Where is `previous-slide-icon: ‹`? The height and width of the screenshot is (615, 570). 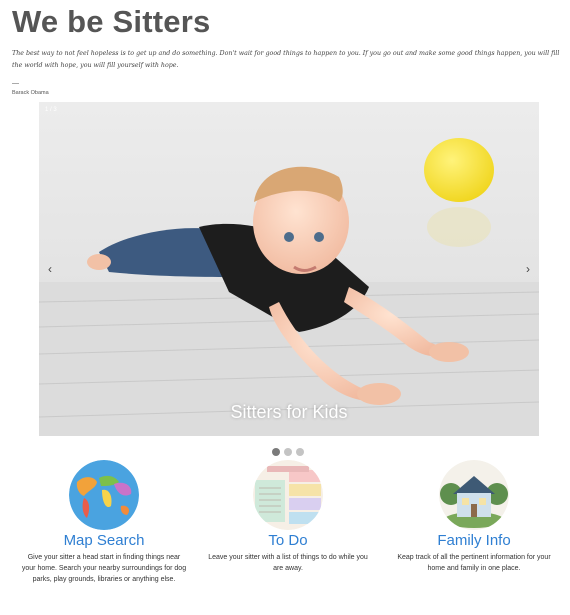 previous-slide-icon: ‹ is located at coordinates (50, 269).